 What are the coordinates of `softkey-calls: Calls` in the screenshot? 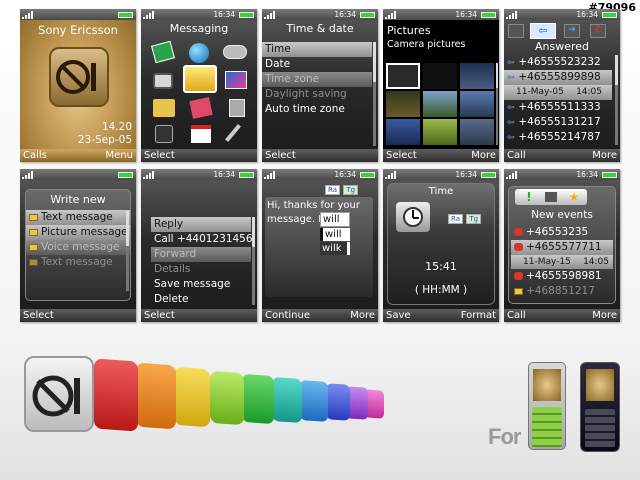 It's located at (35, 155).